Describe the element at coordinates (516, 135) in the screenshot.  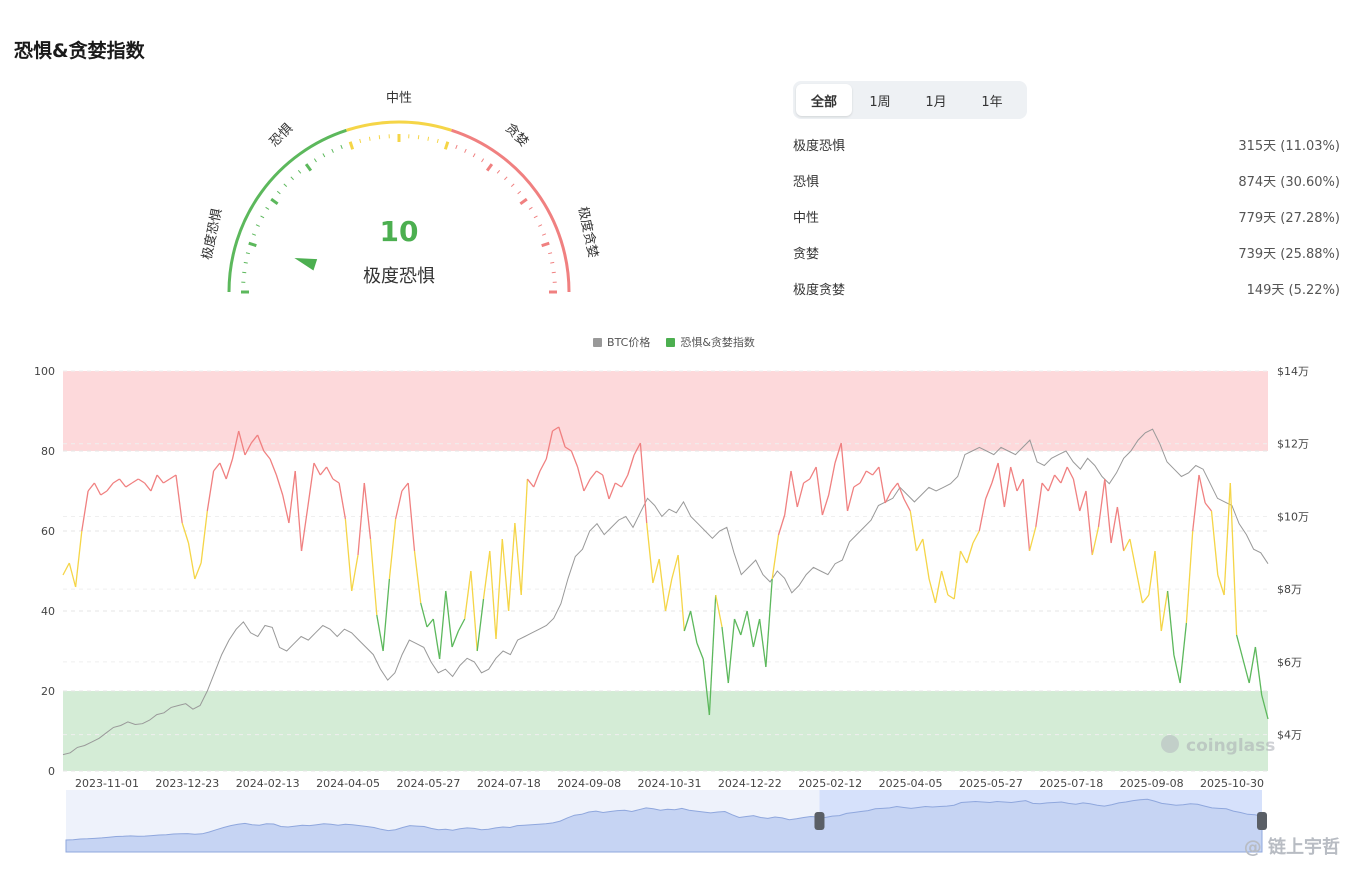
I see `gauge-label-greed: 贪婪` at that location.